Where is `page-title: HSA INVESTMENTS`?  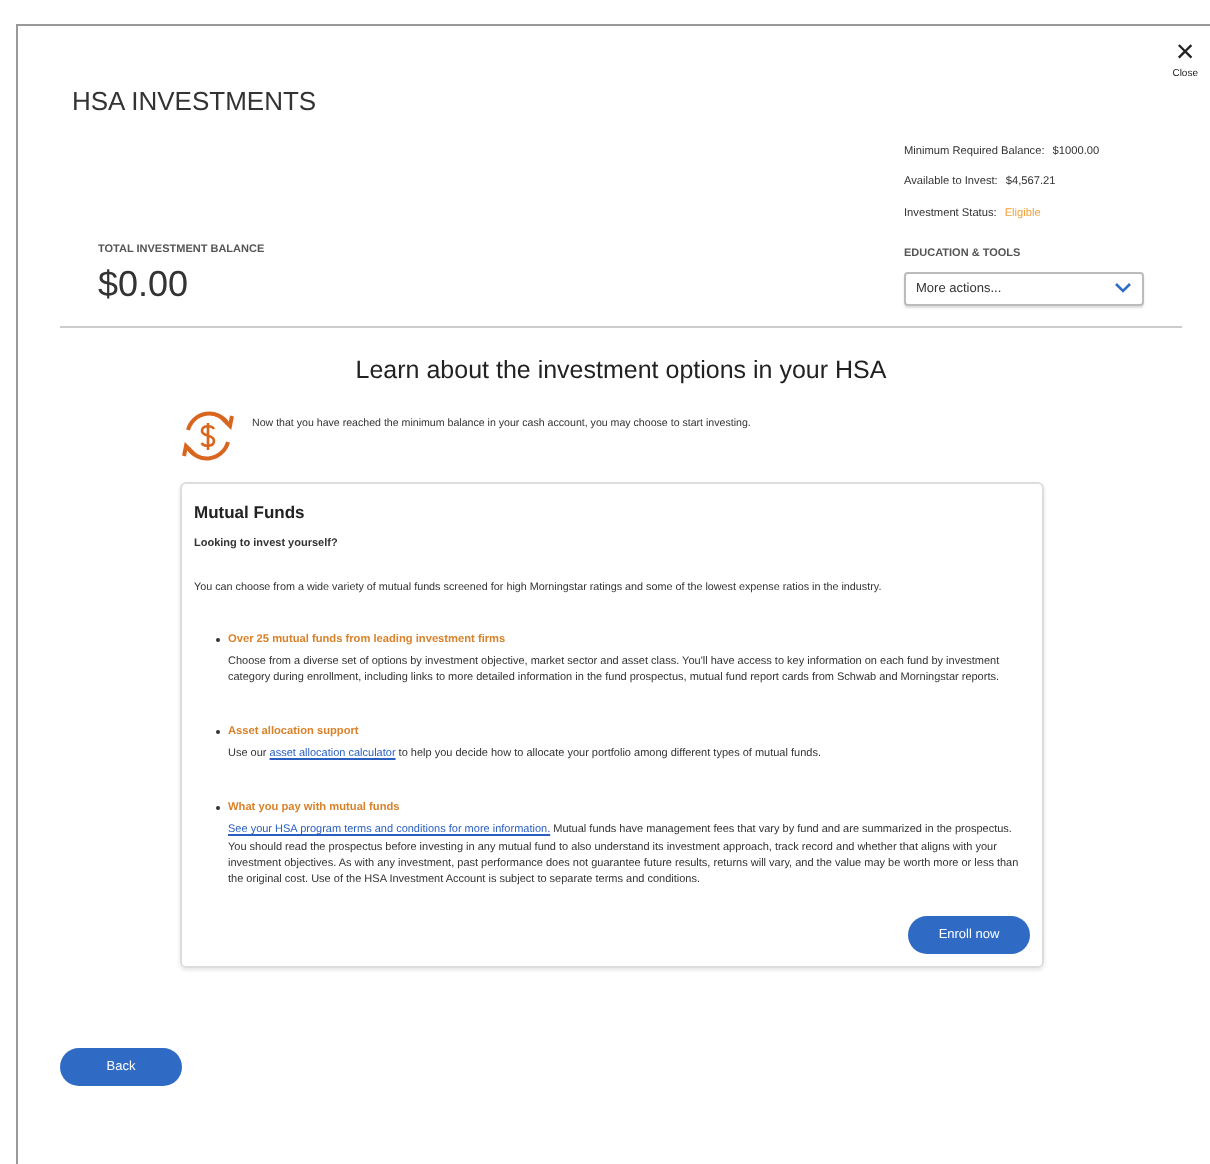 page-title: HSA INVESTMENTS is located at coordinates (195, 101).